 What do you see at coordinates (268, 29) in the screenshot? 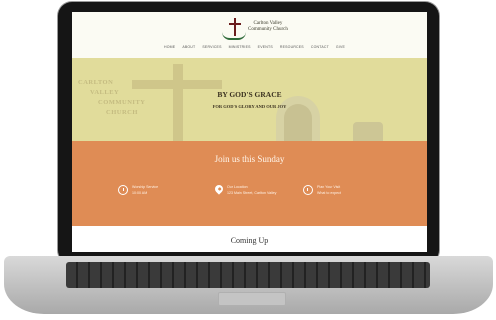
I see `logo-line-2: Community Church` at bounding box center [268, 29].